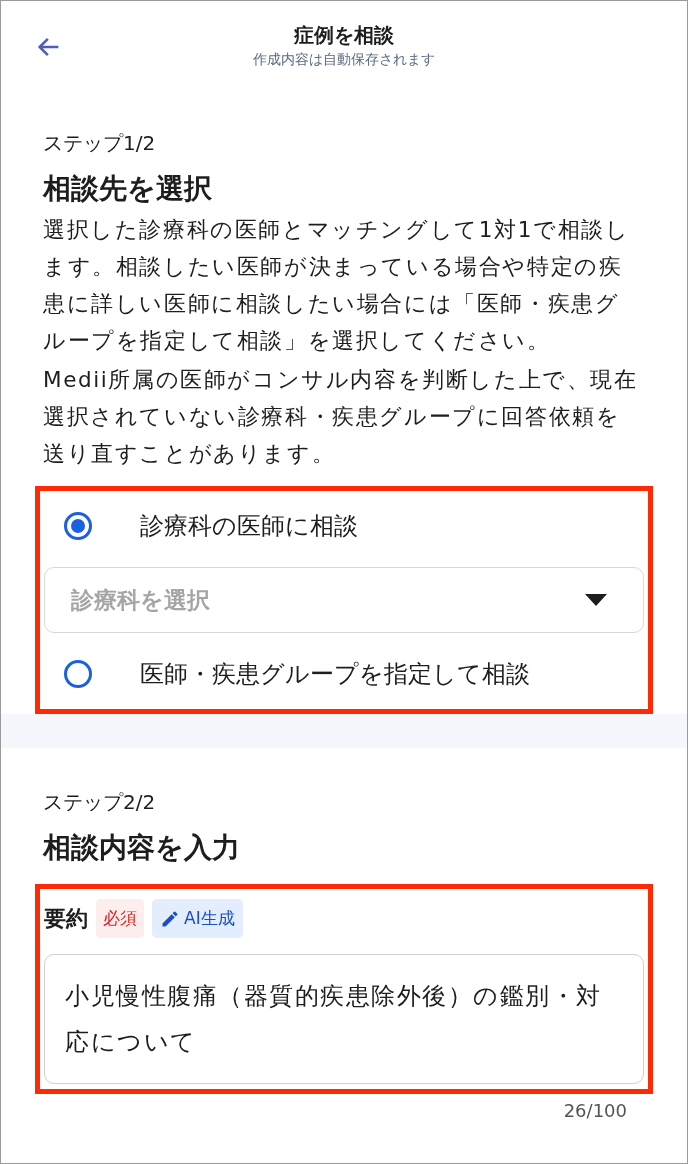 This screenshot has height=1164, width=688. Describe the element at coordinates (249, 526) in the screenshot. I see `radio-label: 診療科の医師に相談` at that location.